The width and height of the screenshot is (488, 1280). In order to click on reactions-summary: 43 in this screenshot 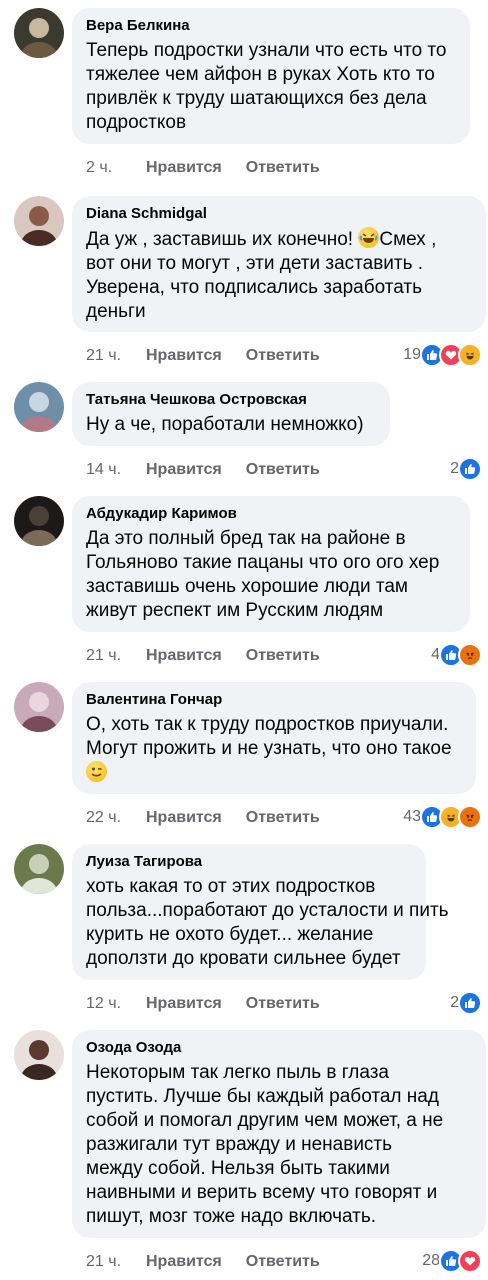, I will do `click(442, 817)`.